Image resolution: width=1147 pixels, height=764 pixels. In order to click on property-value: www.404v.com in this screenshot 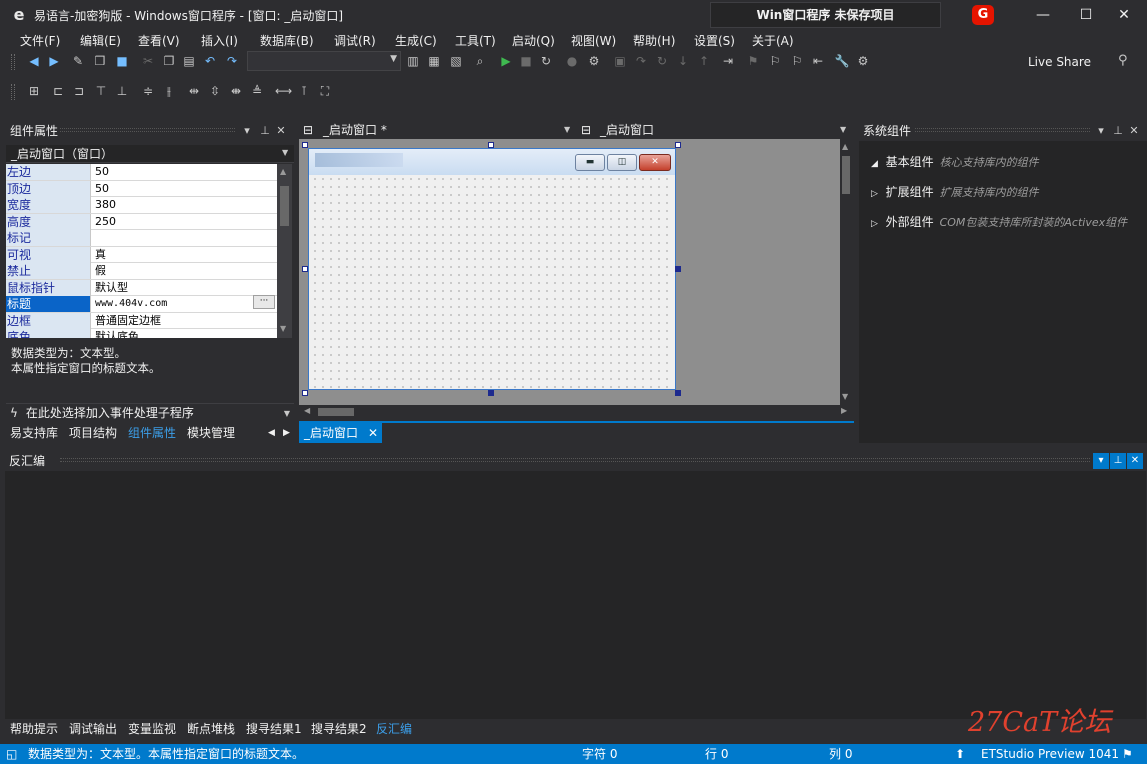, I will do `click(184, 304)`.